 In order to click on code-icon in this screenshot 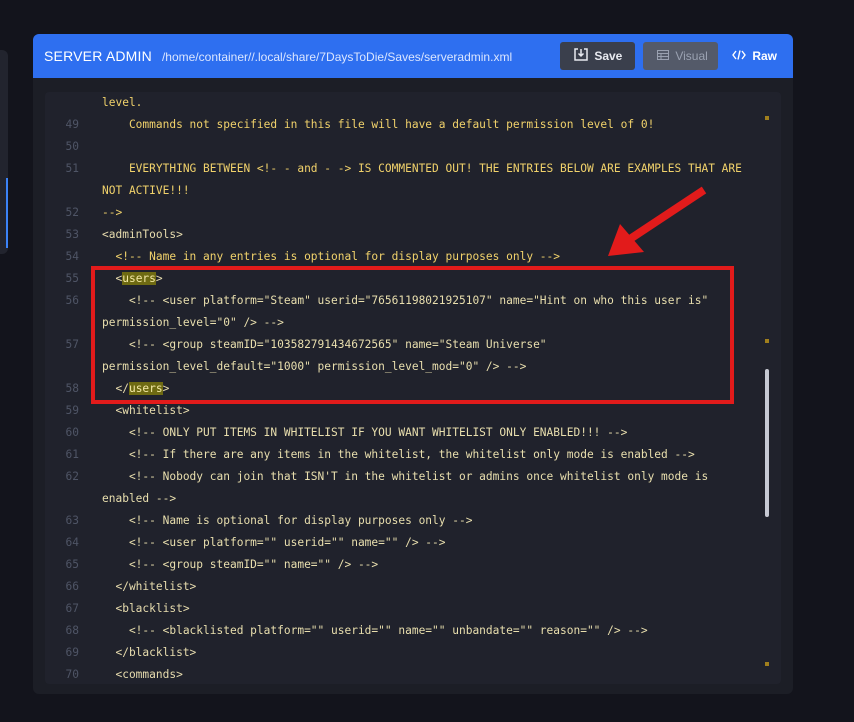, I will do `click(739, 56)`.